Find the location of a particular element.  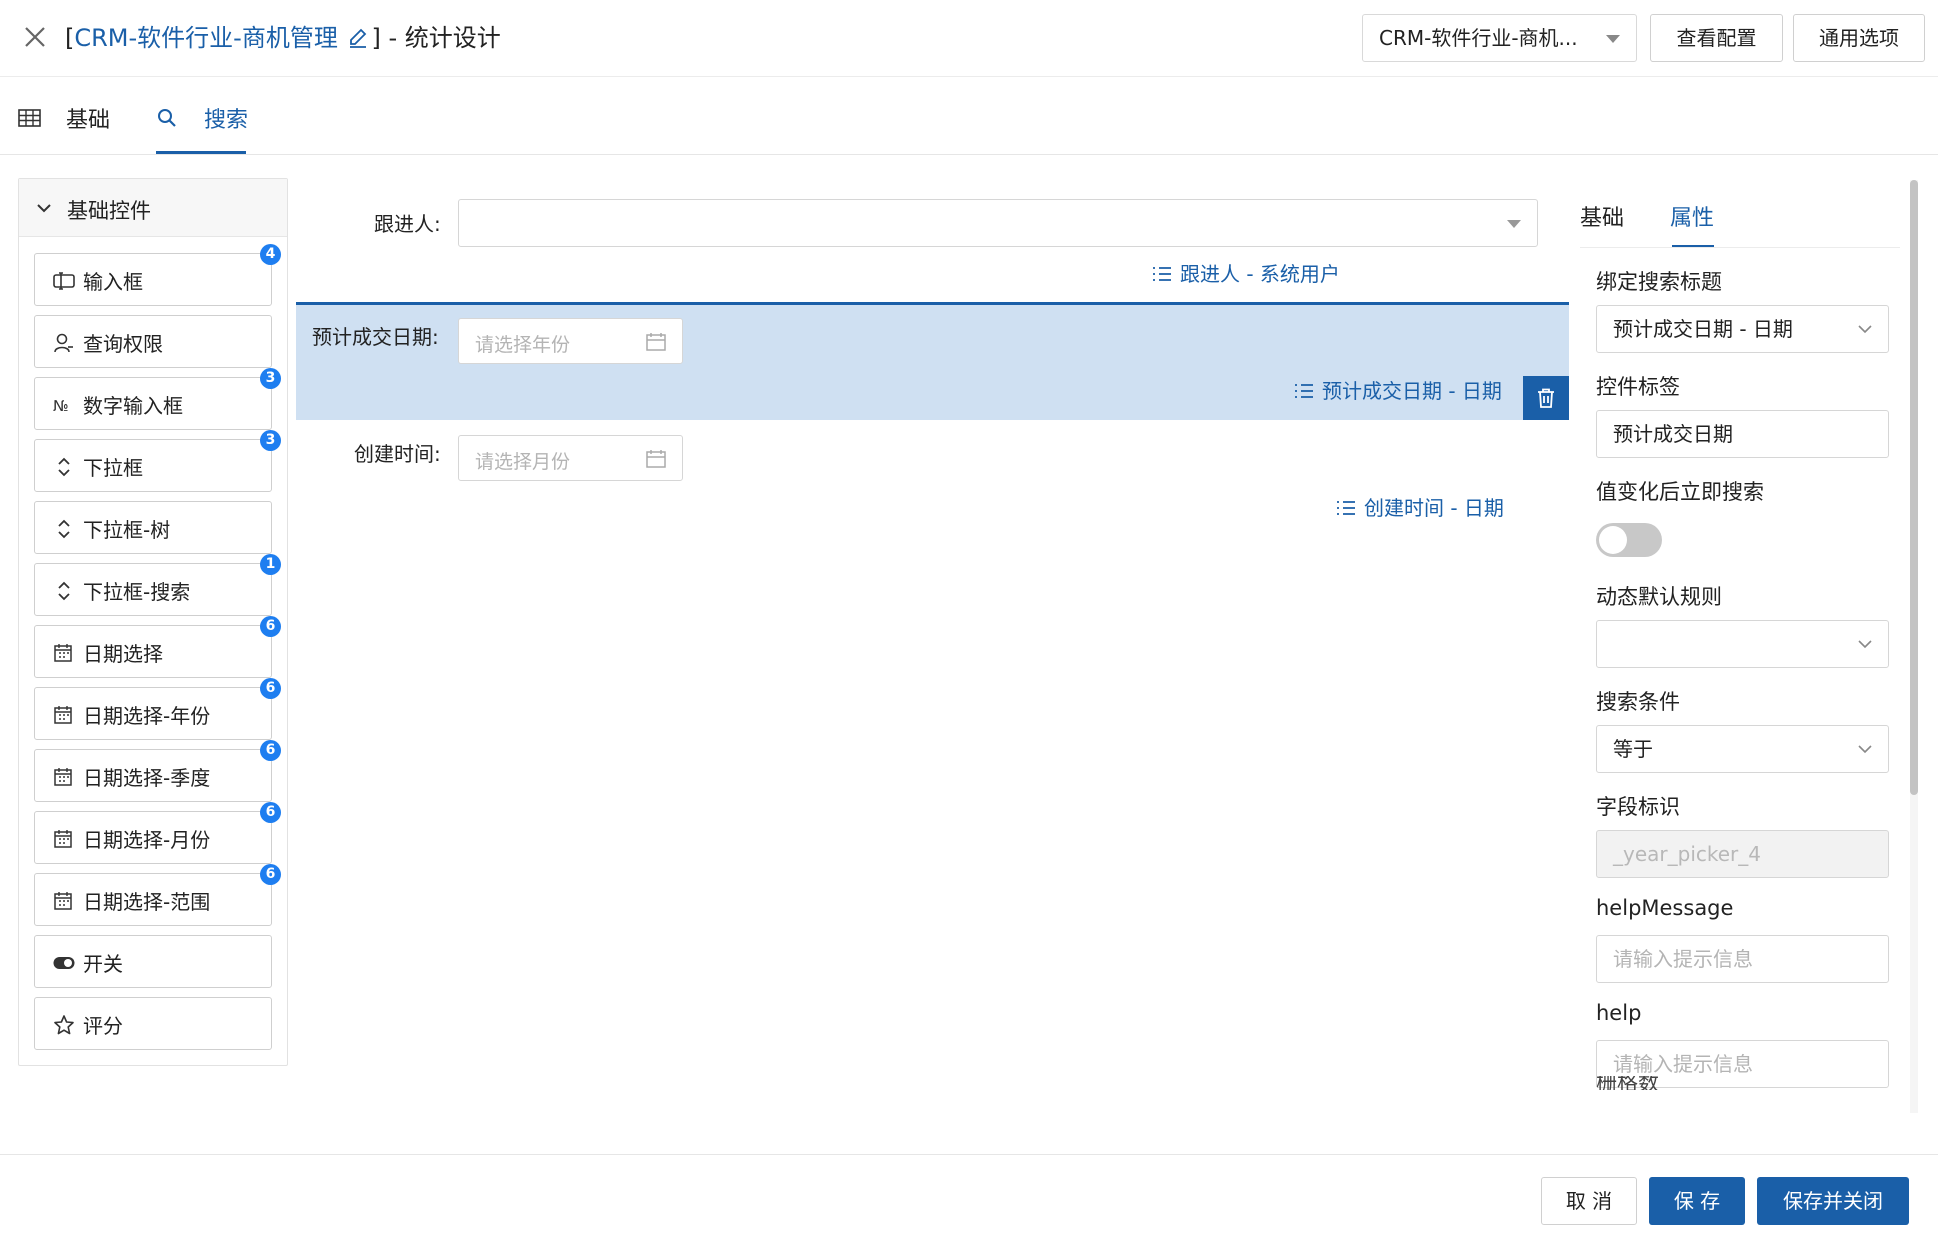

deal-date-binding-link: 预计成交日期 - 日期 is located at coordinates (1398, 389).